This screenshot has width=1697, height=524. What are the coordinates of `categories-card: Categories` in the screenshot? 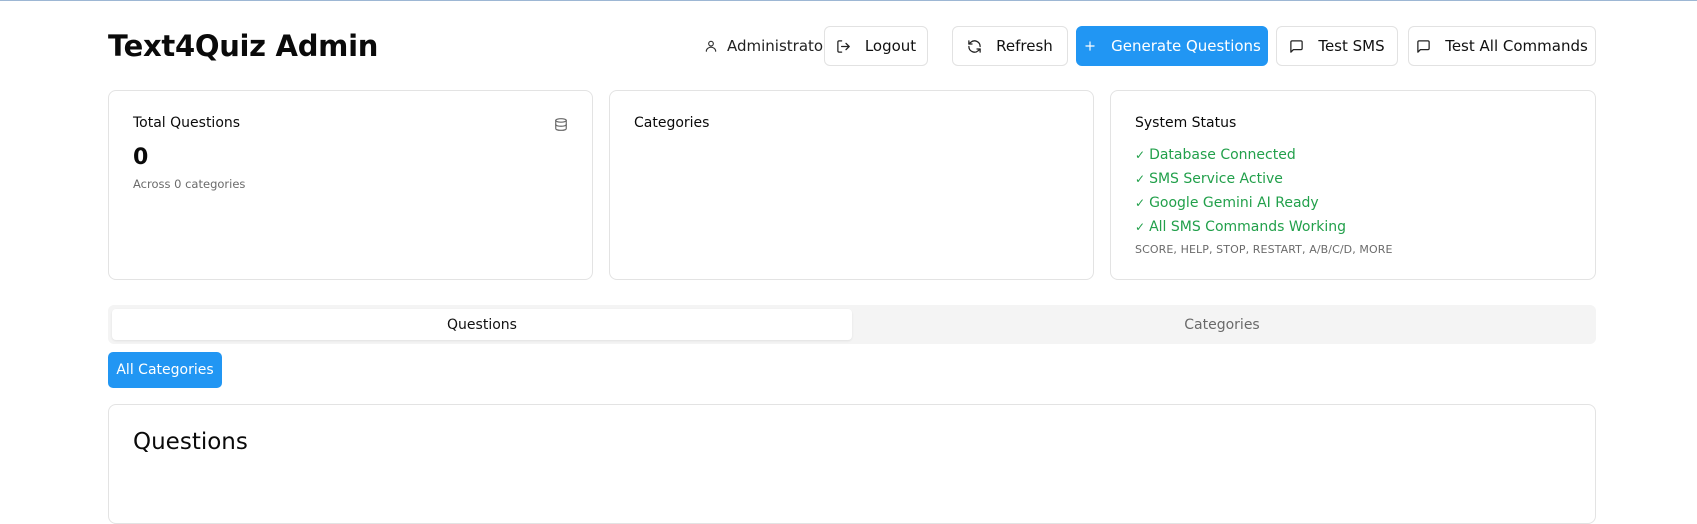 It's located at (851, 185).